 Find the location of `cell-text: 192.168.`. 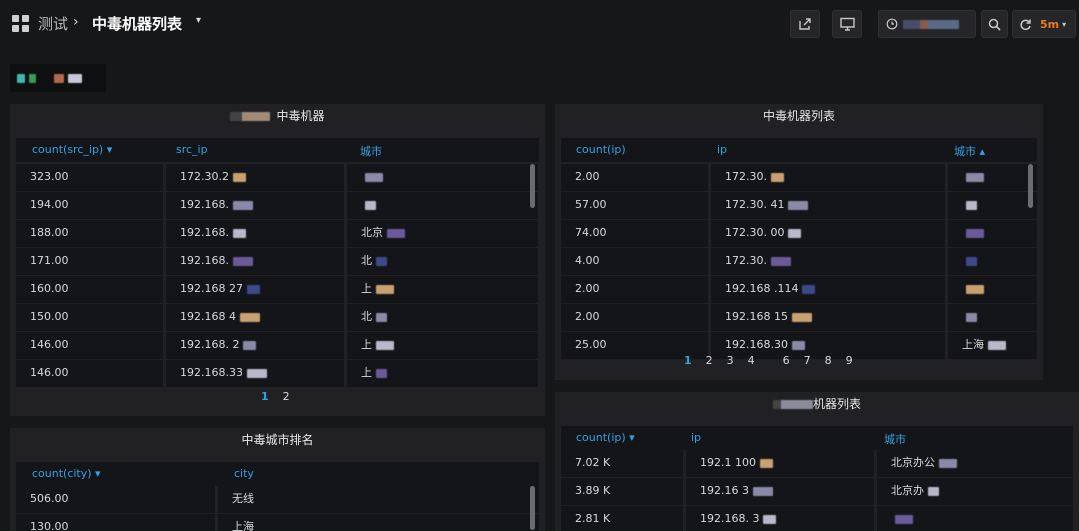

cell-text: 192.168. is located at coordinates (204, 260).